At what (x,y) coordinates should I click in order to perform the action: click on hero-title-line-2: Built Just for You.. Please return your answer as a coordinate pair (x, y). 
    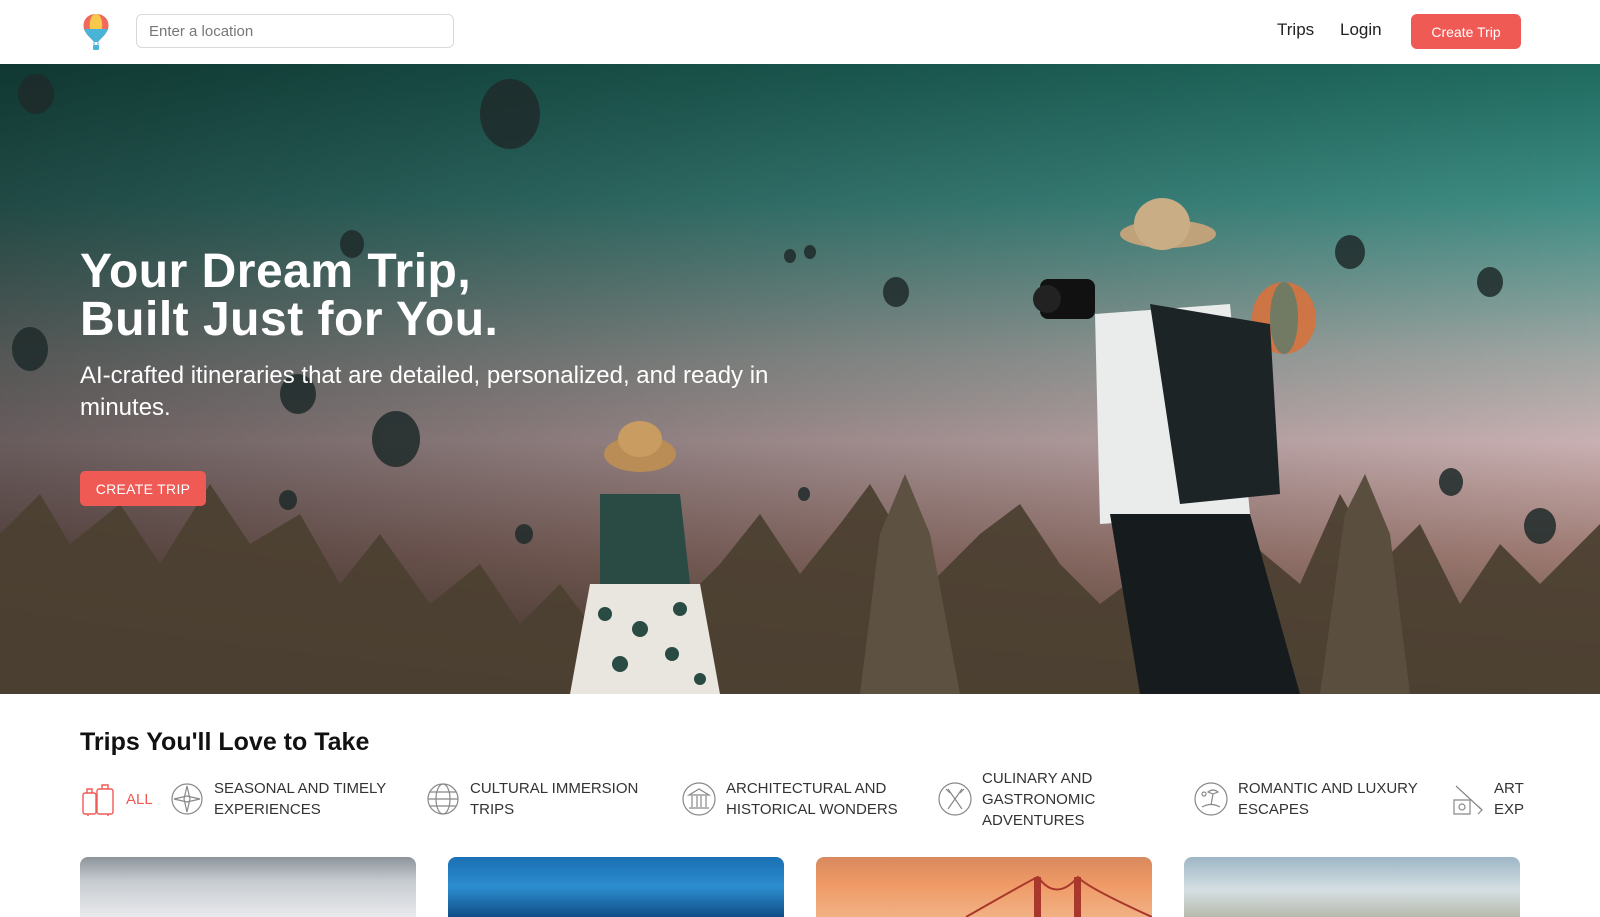
    Looking at the image, I should click on (289, 319).